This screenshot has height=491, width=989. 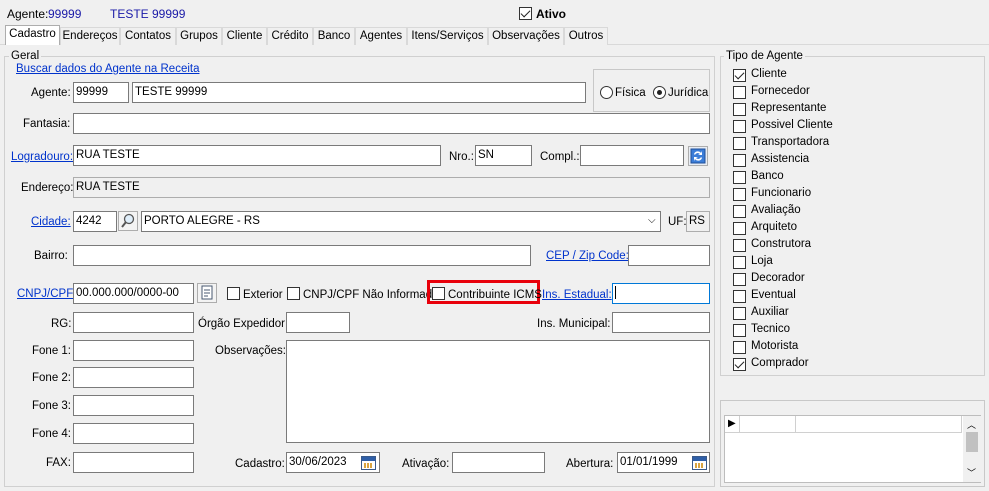 What do you see at coordinates (769, 74) in the screenshot?
I see `tipo-agente-label: Cliente` at bounding box center [769, 74].